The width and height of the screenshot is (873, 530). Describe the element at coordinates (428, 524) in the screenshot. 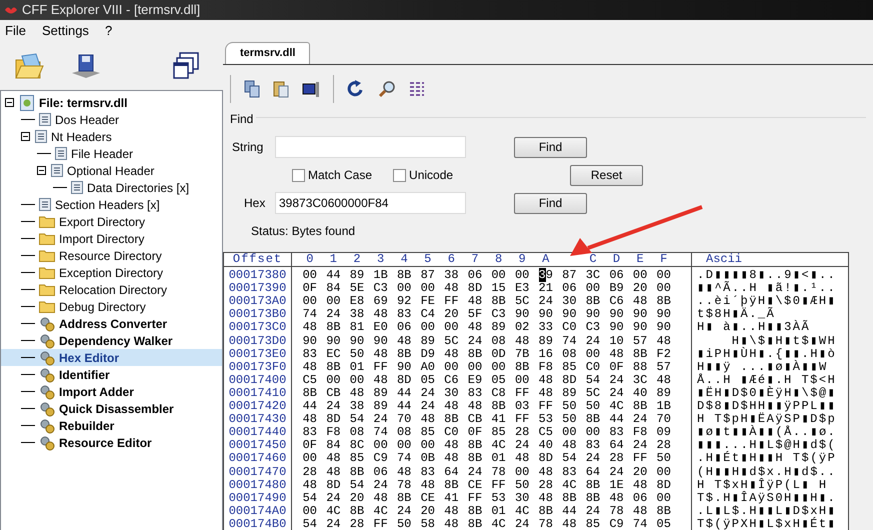

I see `hex-byte: 58` at that location.